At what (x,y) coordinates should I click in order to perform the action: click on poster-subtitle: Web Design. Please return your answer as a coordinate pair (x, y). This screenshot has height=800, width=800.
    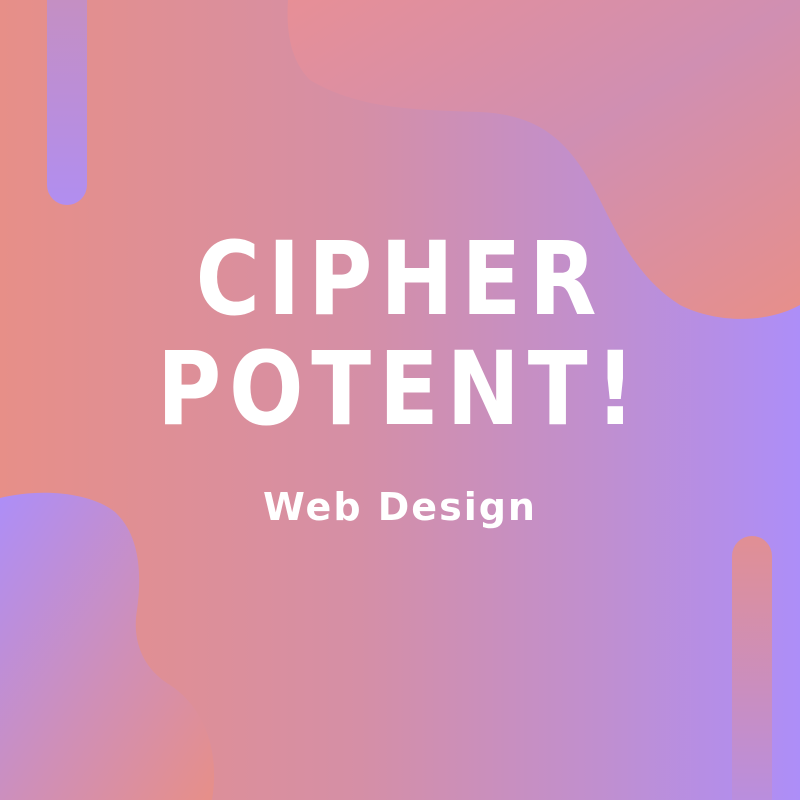
    Looking at the image, I should click on (400, 507).